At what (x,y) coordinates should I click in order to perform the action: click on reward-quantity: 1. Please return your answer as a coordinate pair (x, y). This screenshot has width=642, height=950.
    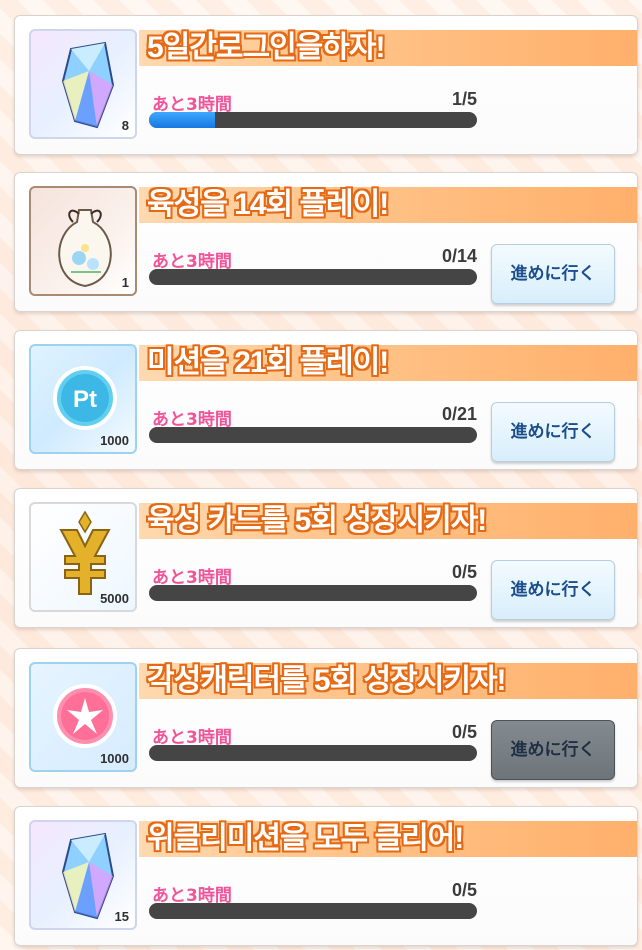
    Looking at the image, I should click on (125, 282).